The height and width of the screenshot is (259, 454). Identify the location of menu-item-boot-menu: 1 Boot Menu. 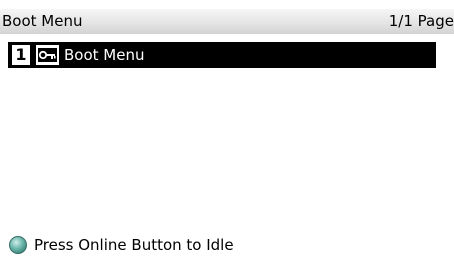
(222, 55).